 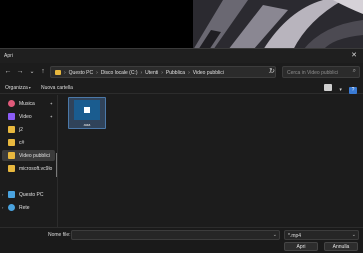 What do you see at coordinates (8, 72) in the screenshot?
I see `back-icon: ←` at bounding box center [8, 72].